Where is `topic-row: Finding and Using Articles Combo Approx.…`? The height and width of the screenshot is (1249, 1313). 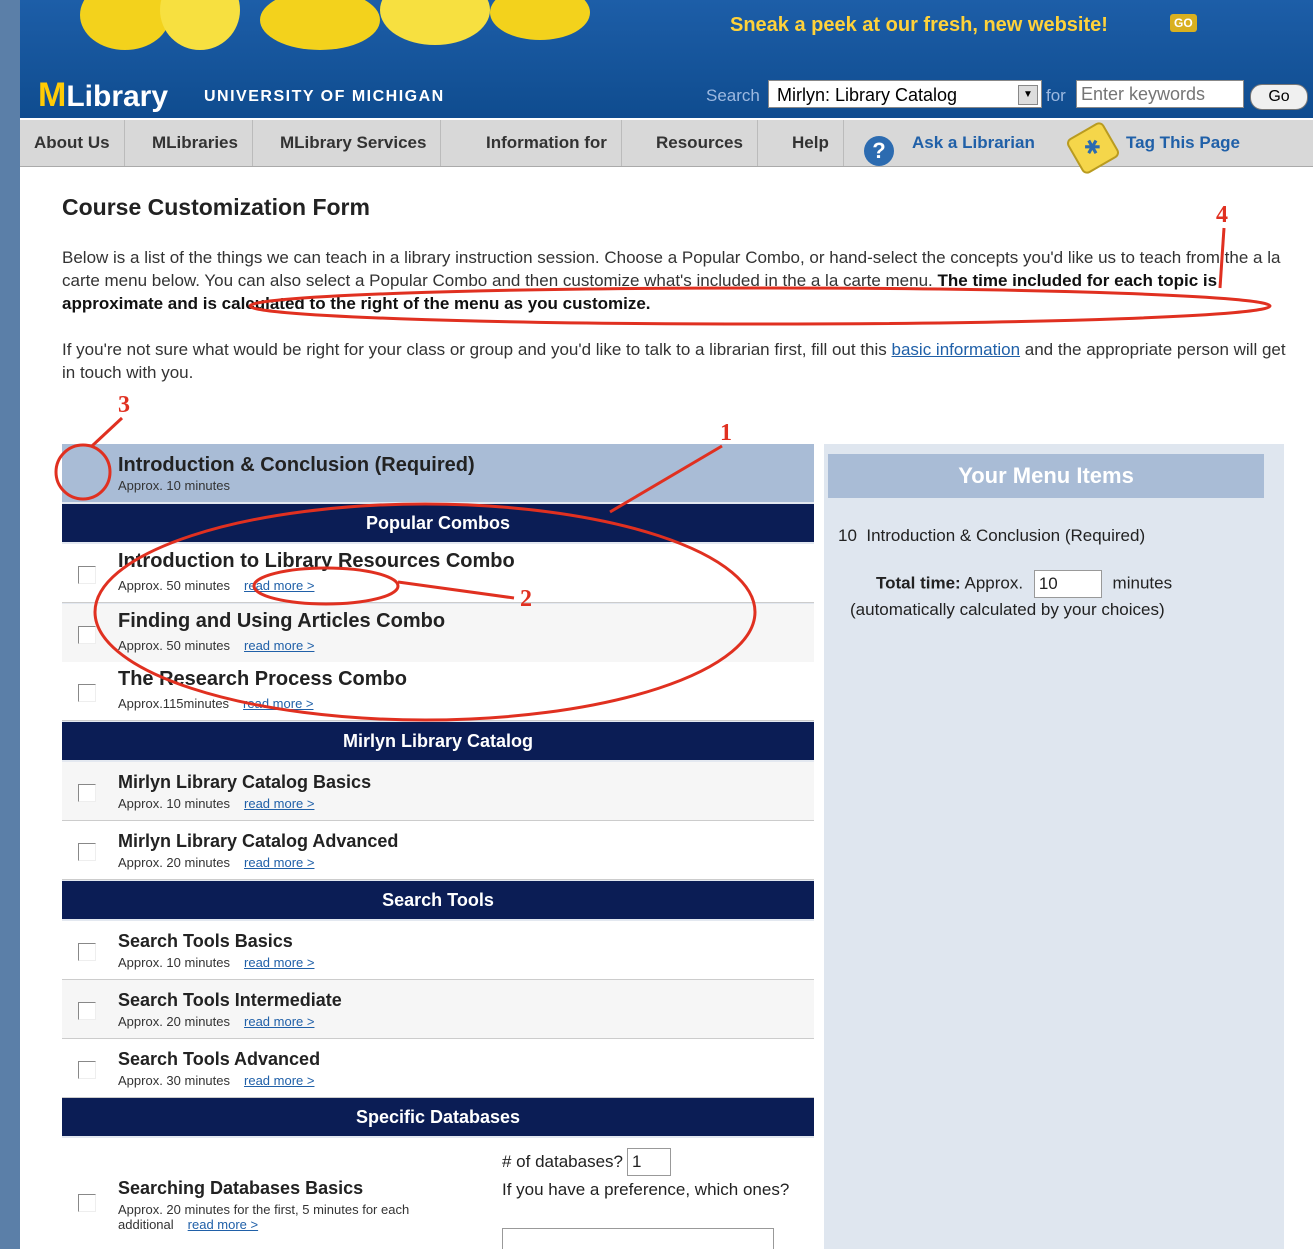
topic-row: Finding and Using Articles Combo Approx.… is located at coordinates (438, 633).